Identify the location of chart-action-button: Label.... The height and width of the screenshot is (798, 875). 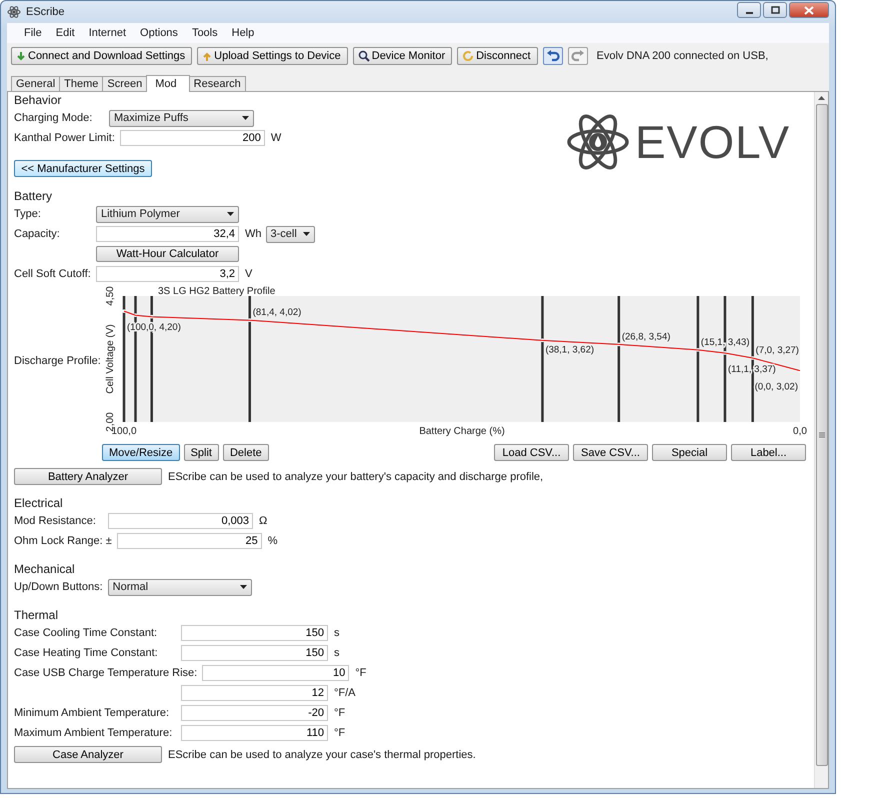
(768, 452).